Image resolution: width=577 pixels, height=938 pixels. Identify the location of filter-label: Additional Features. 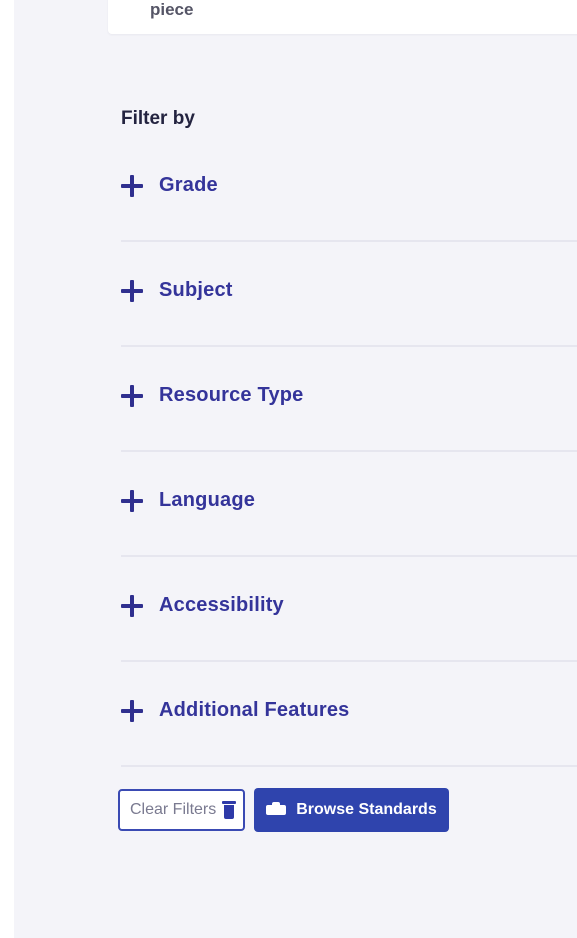
(254, 710).